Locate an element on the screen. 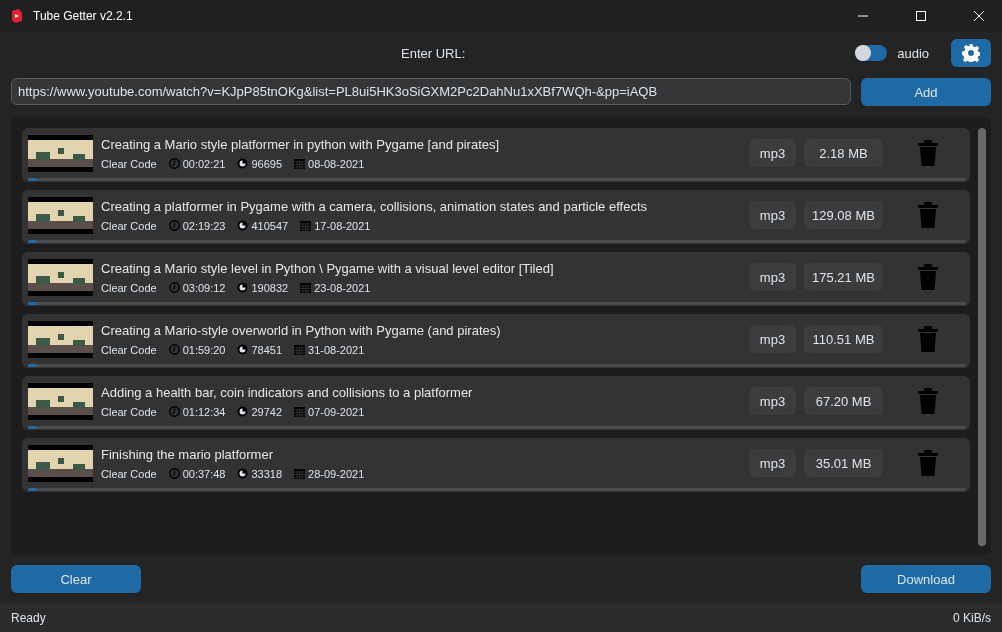  close-icon is located at coordinates (979, 15).